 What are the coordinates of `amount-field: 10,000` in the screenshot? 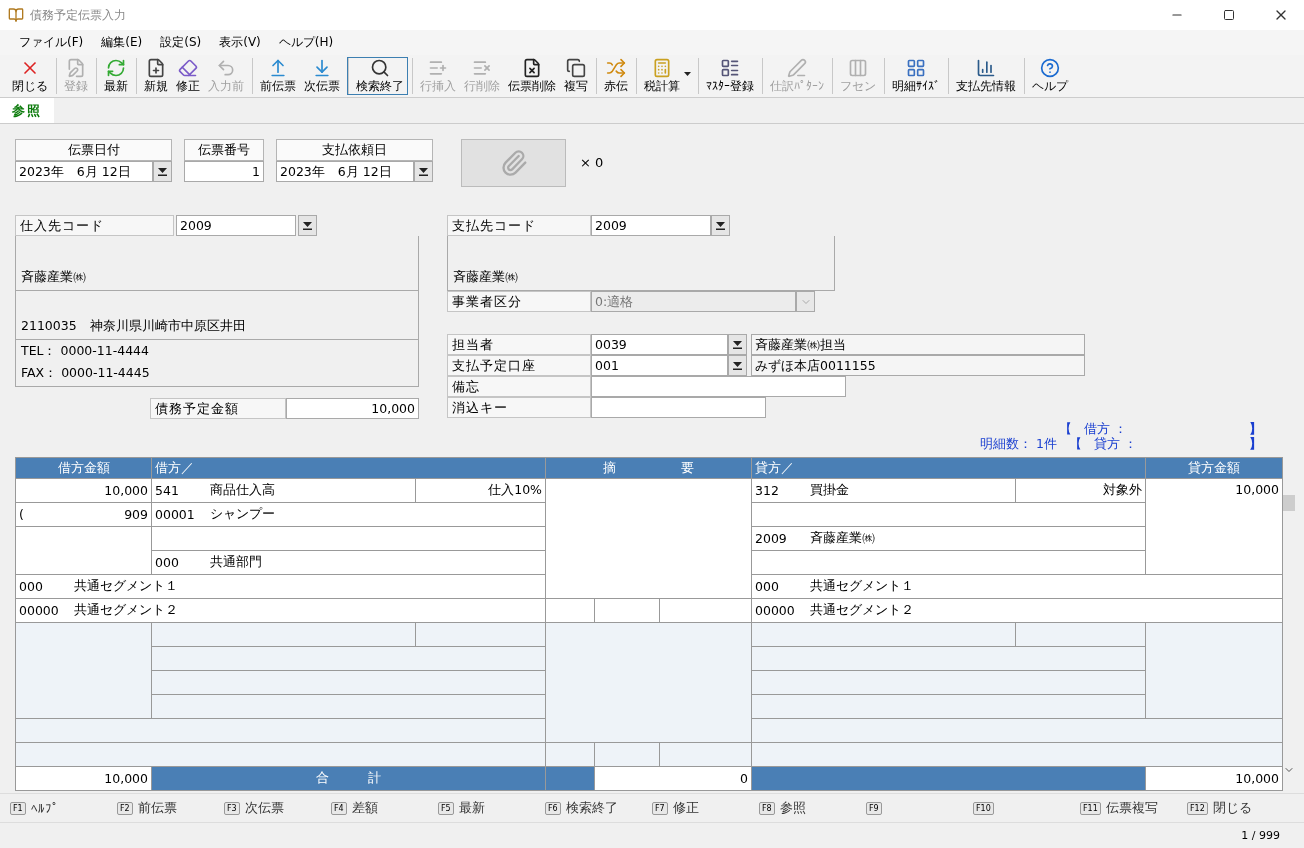 It's located at (352, 408).